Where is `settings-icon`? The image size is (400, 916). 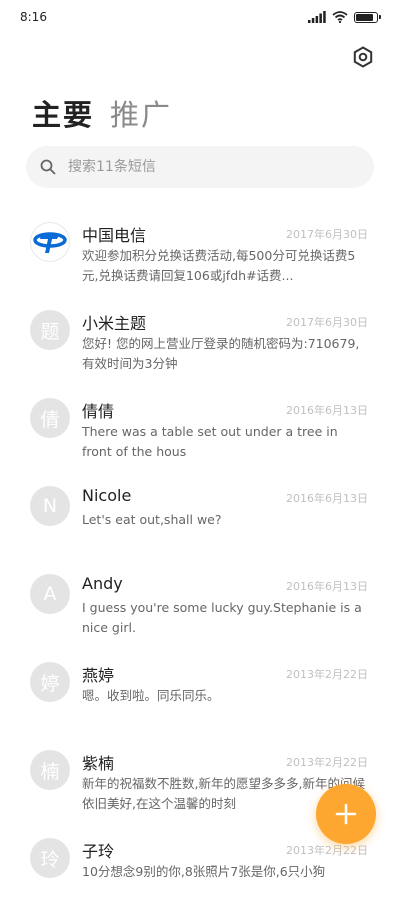
settings-icon is located at coordinates (363, 57).